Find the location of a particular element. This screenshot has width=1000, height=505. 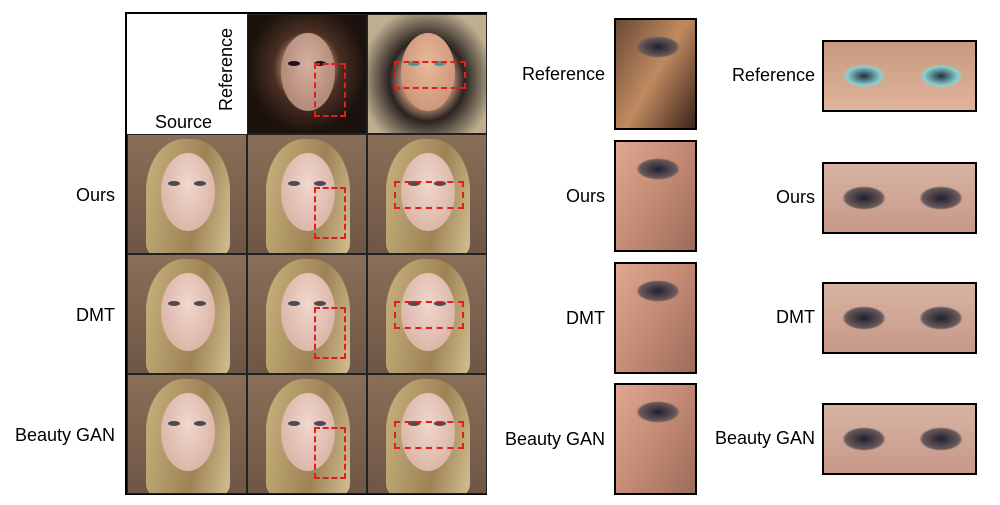

result-image-r1-c3 is located at coordinates (427, 194).